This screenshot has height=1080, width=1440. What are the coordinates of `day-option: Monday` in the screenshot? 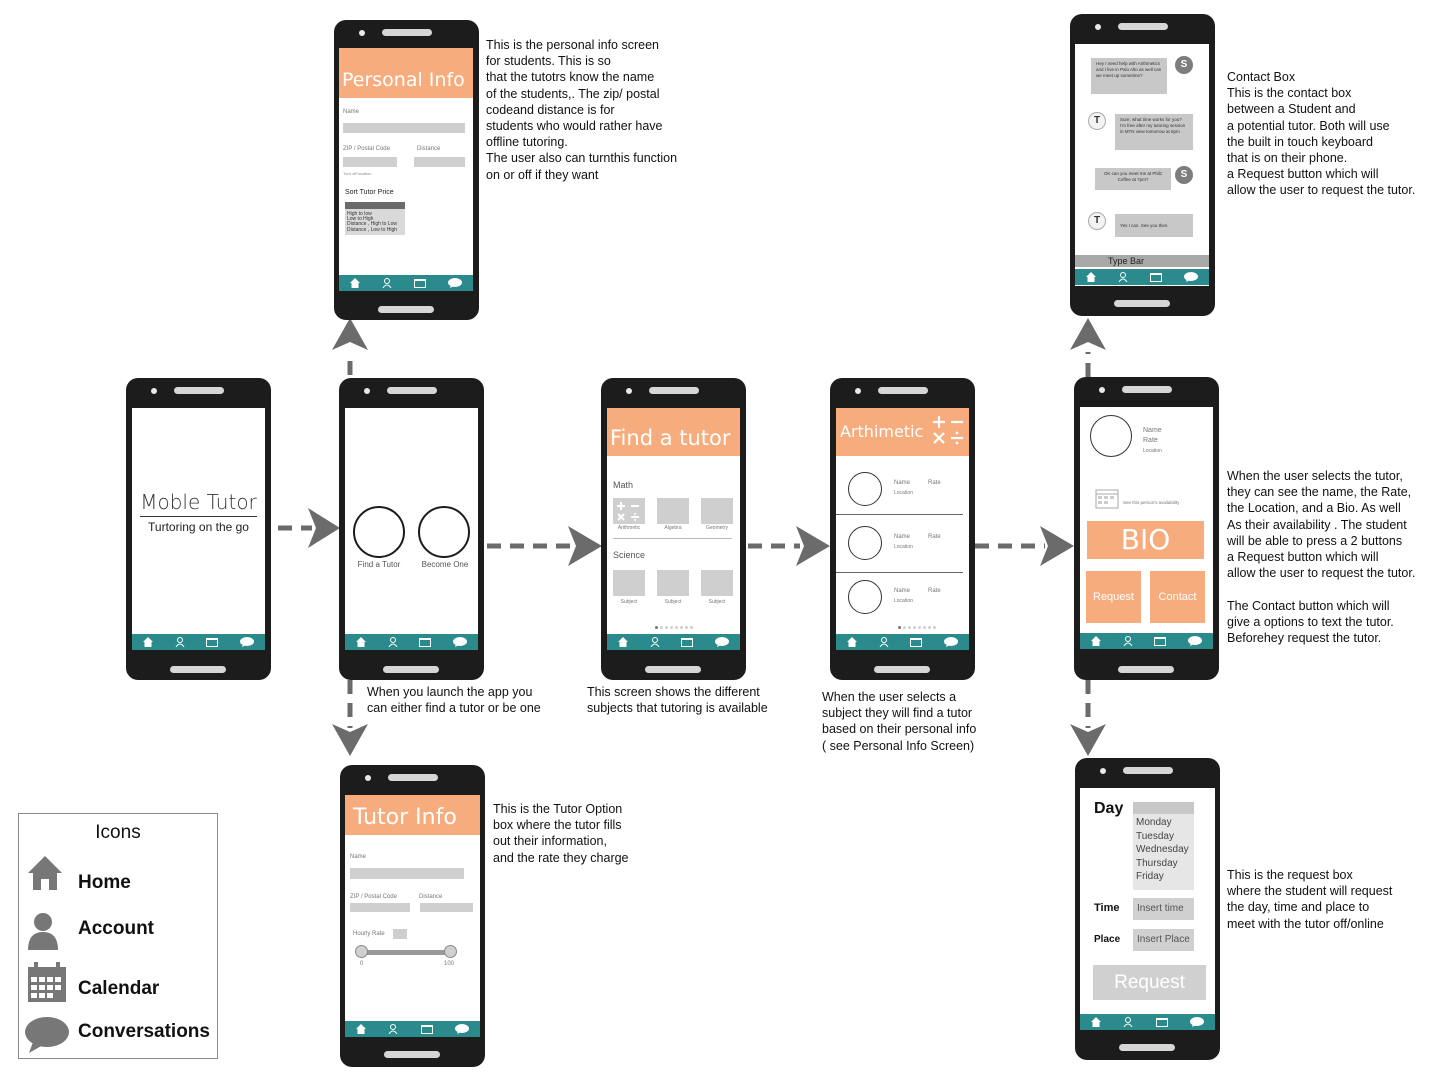 It's located at (1165, 823).